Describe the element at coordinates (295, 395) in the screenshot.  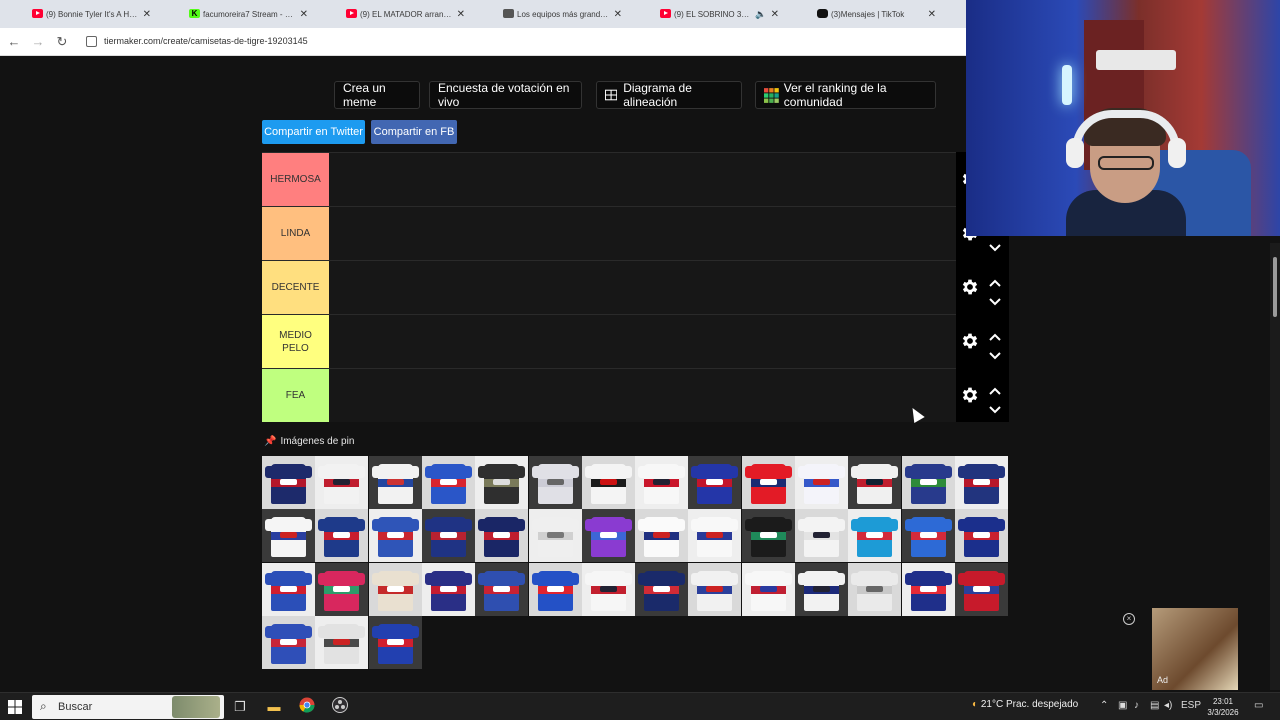
I see `tier-label: FEA` at that location.